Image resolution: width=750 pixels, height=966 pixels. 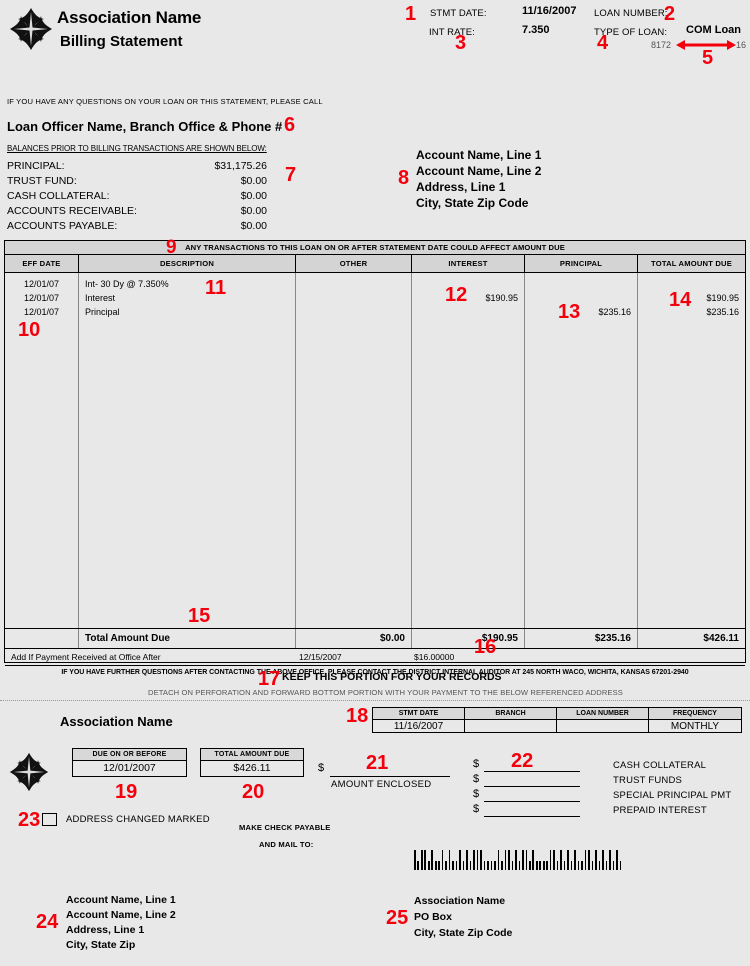 I want to click on stmt-date-value: 11/16/2007, so click(x=549, y=11).